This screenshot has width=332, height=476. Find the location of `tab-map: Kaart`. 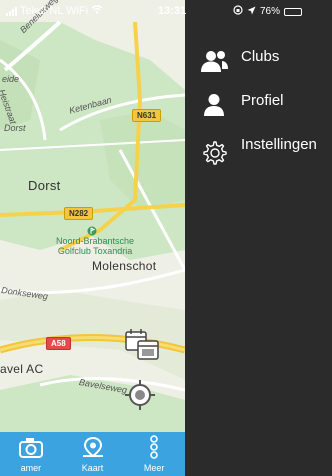

tab-map: Kaart is located at coordinates (93, 454).